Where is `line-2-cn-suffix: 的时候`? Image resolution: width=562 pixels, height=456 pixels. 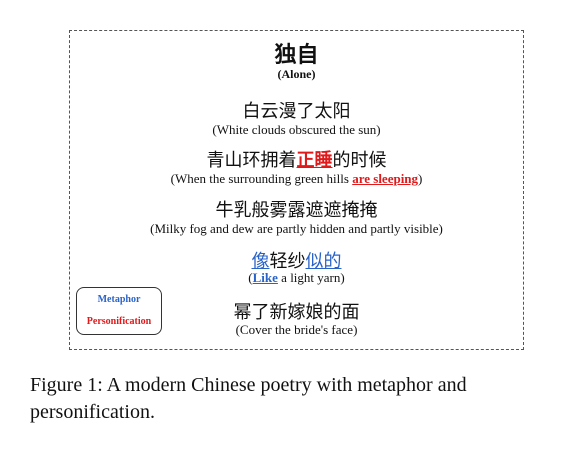 line-2-cn-suffix: 的时候 is located at coordinates (359, 160).